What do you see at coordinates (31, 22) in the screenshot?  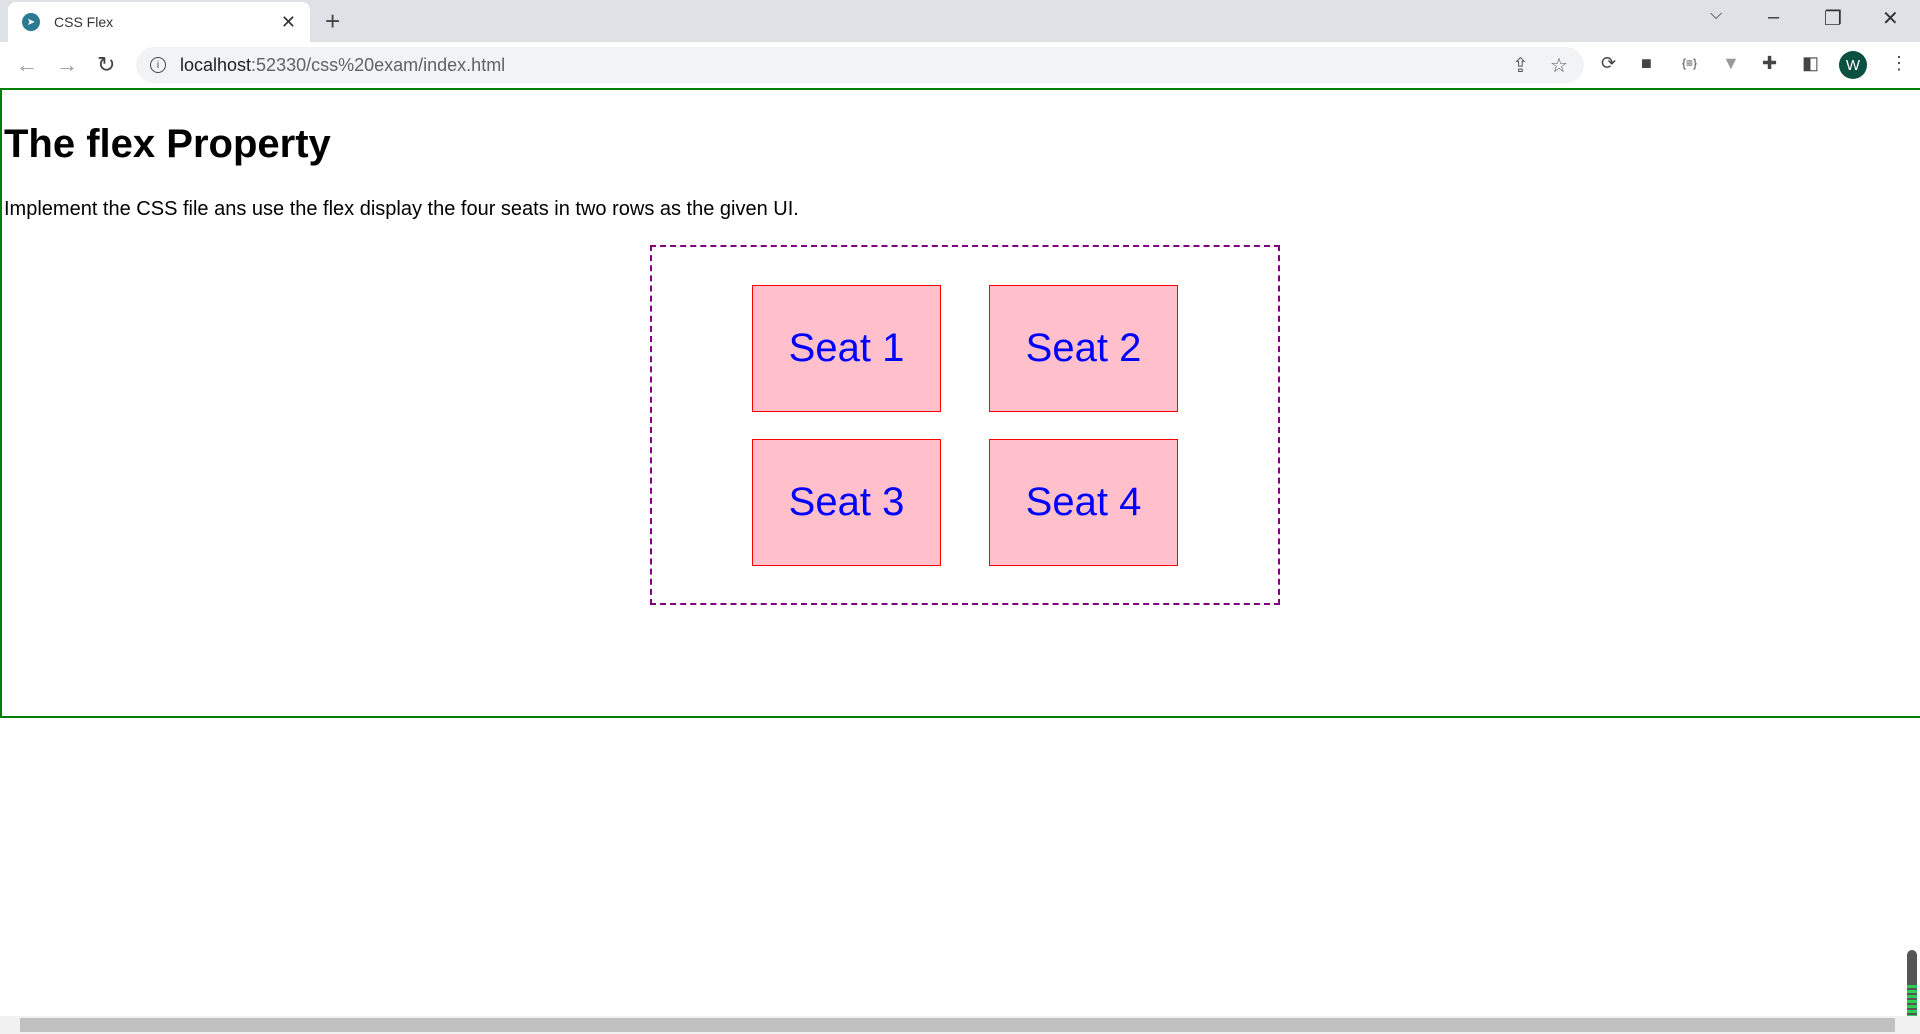 I see `favicon-icon: ➤` at bounding box center [31, 22].